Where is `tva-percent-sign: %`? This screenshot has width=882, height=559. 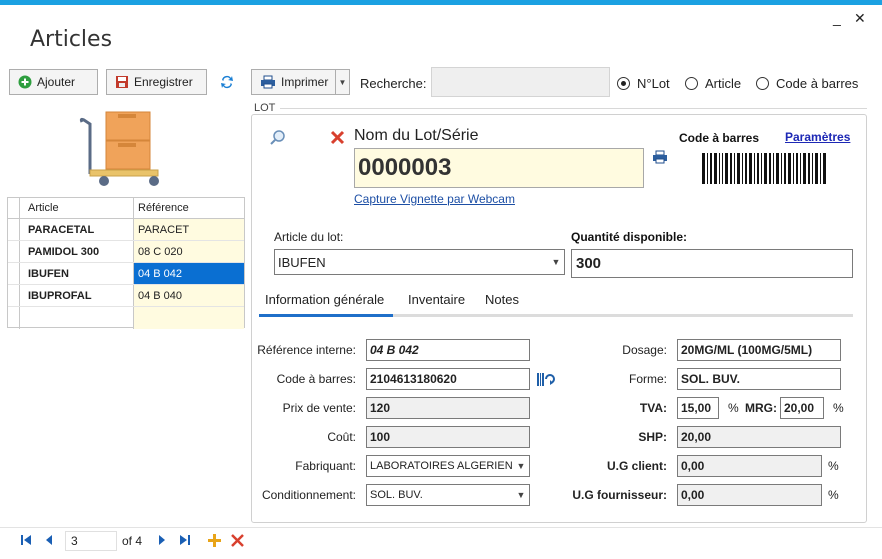 tva-percent-sign: % is located at coordinates (733, 408).